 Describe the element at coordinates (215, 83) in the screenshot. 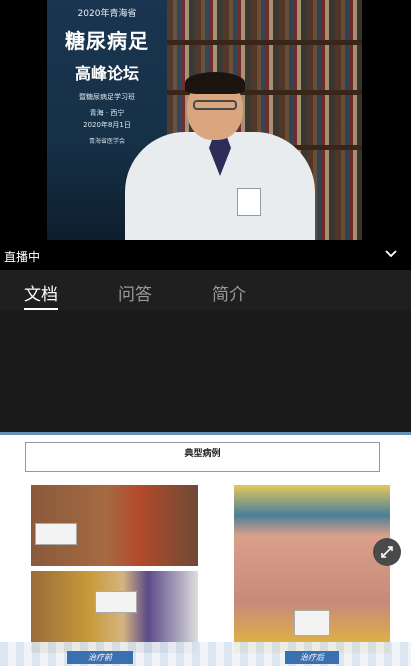

I see `presenter-hair` at that location.